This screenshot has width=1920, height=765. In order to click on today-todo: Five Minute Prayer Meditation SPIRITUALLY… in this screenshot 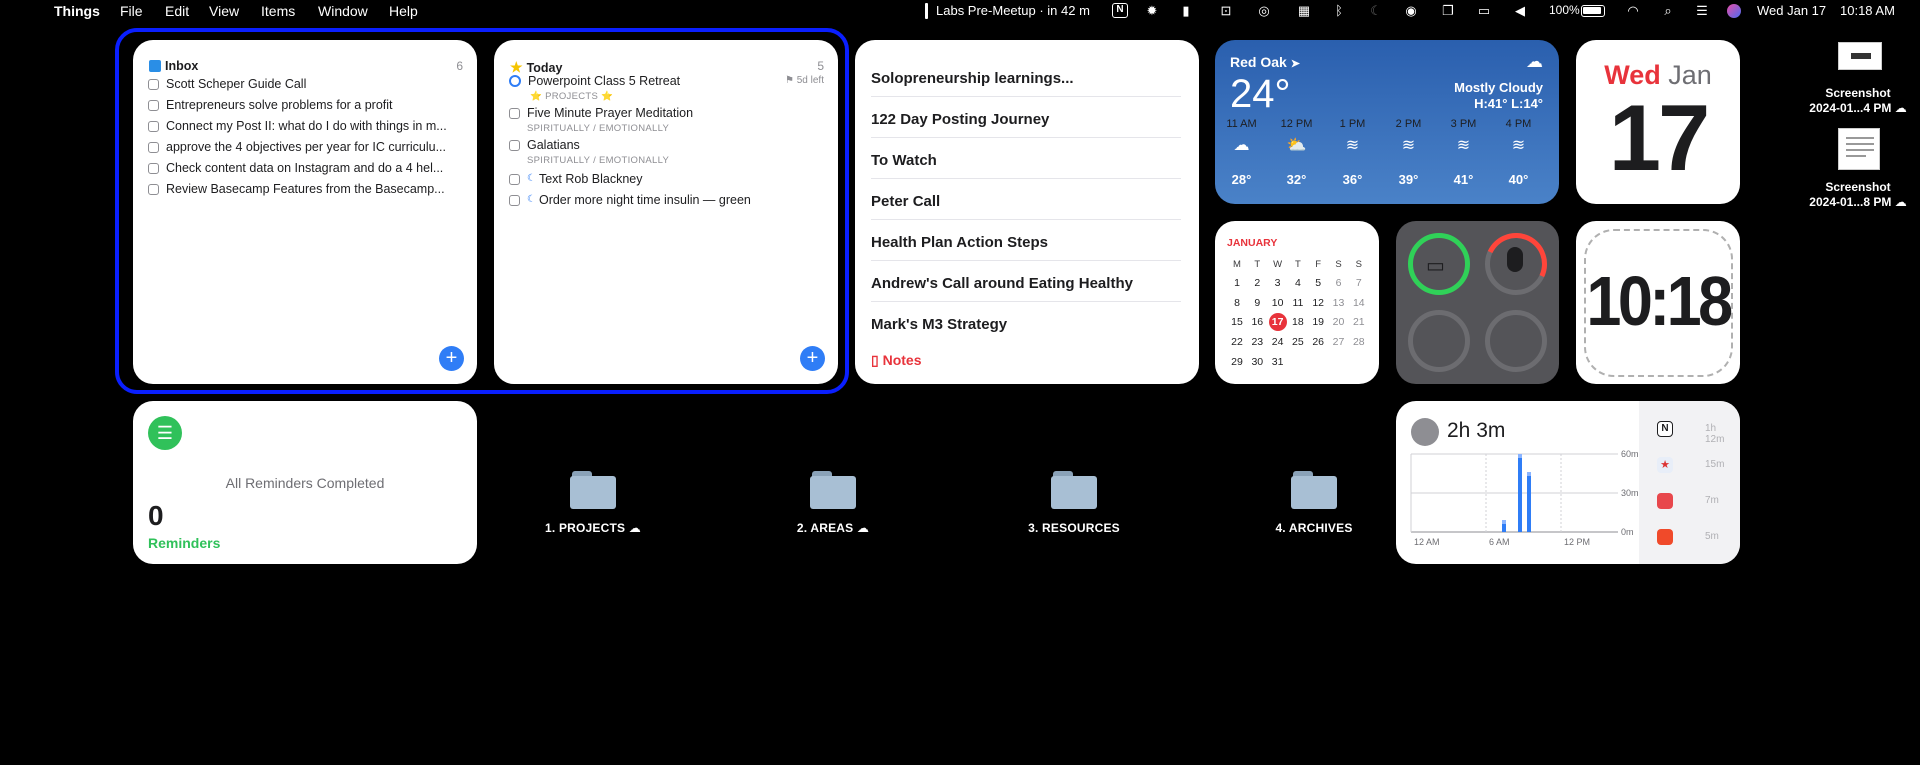, I will do `click(667, 120)`.